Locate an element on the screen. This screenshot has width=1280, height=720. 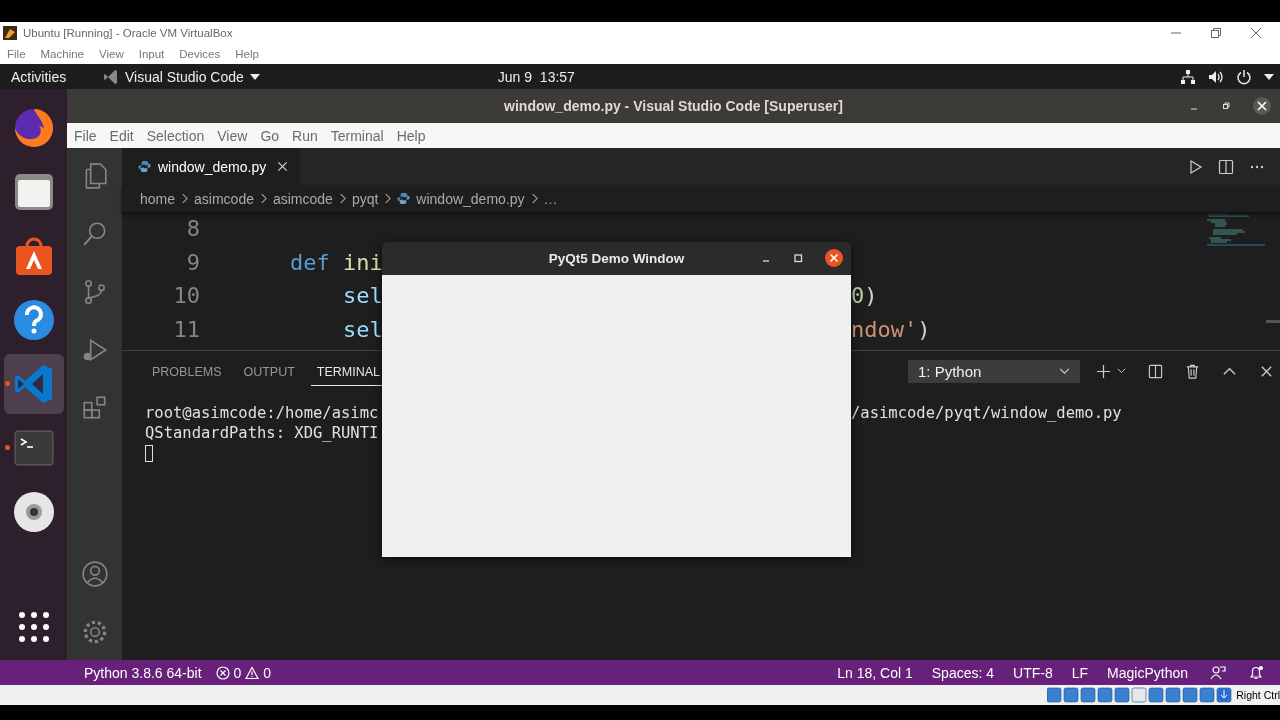
split-terminal-icon is located at coordinates (1155, 371).